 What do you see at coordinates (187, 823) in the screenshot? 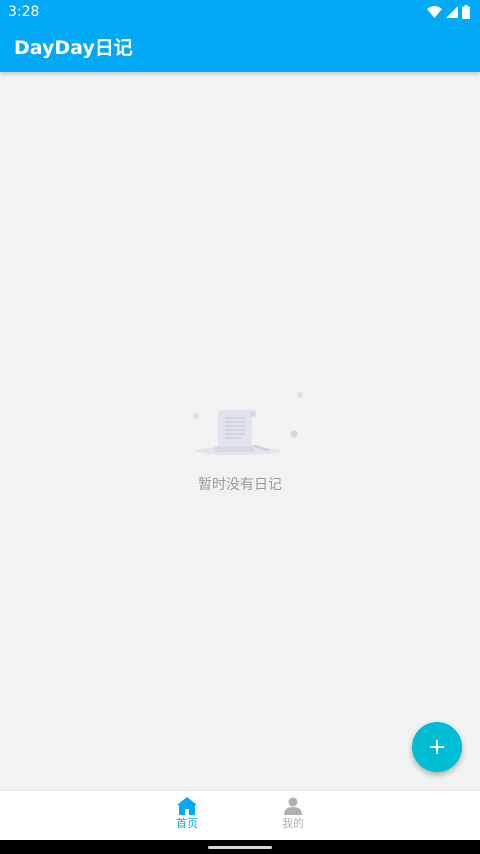
I see `nav-item-label: 首页` at bounding box center [187, 823].